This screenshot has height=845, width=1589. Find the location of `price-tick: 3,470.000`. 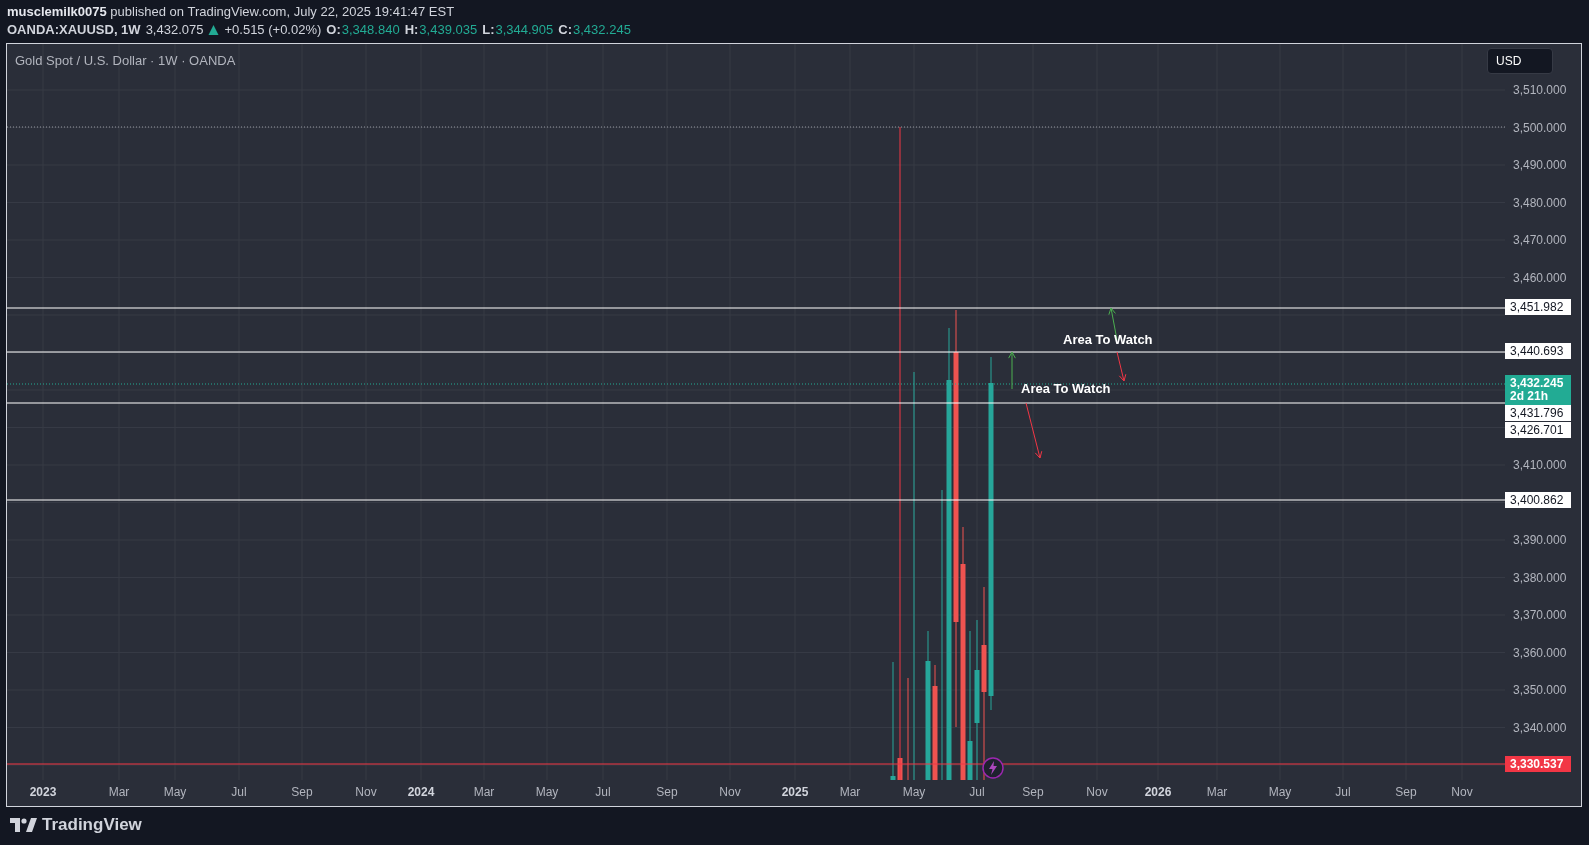

price-tick: 3,470.000 is located at coordinates (1540, 240).